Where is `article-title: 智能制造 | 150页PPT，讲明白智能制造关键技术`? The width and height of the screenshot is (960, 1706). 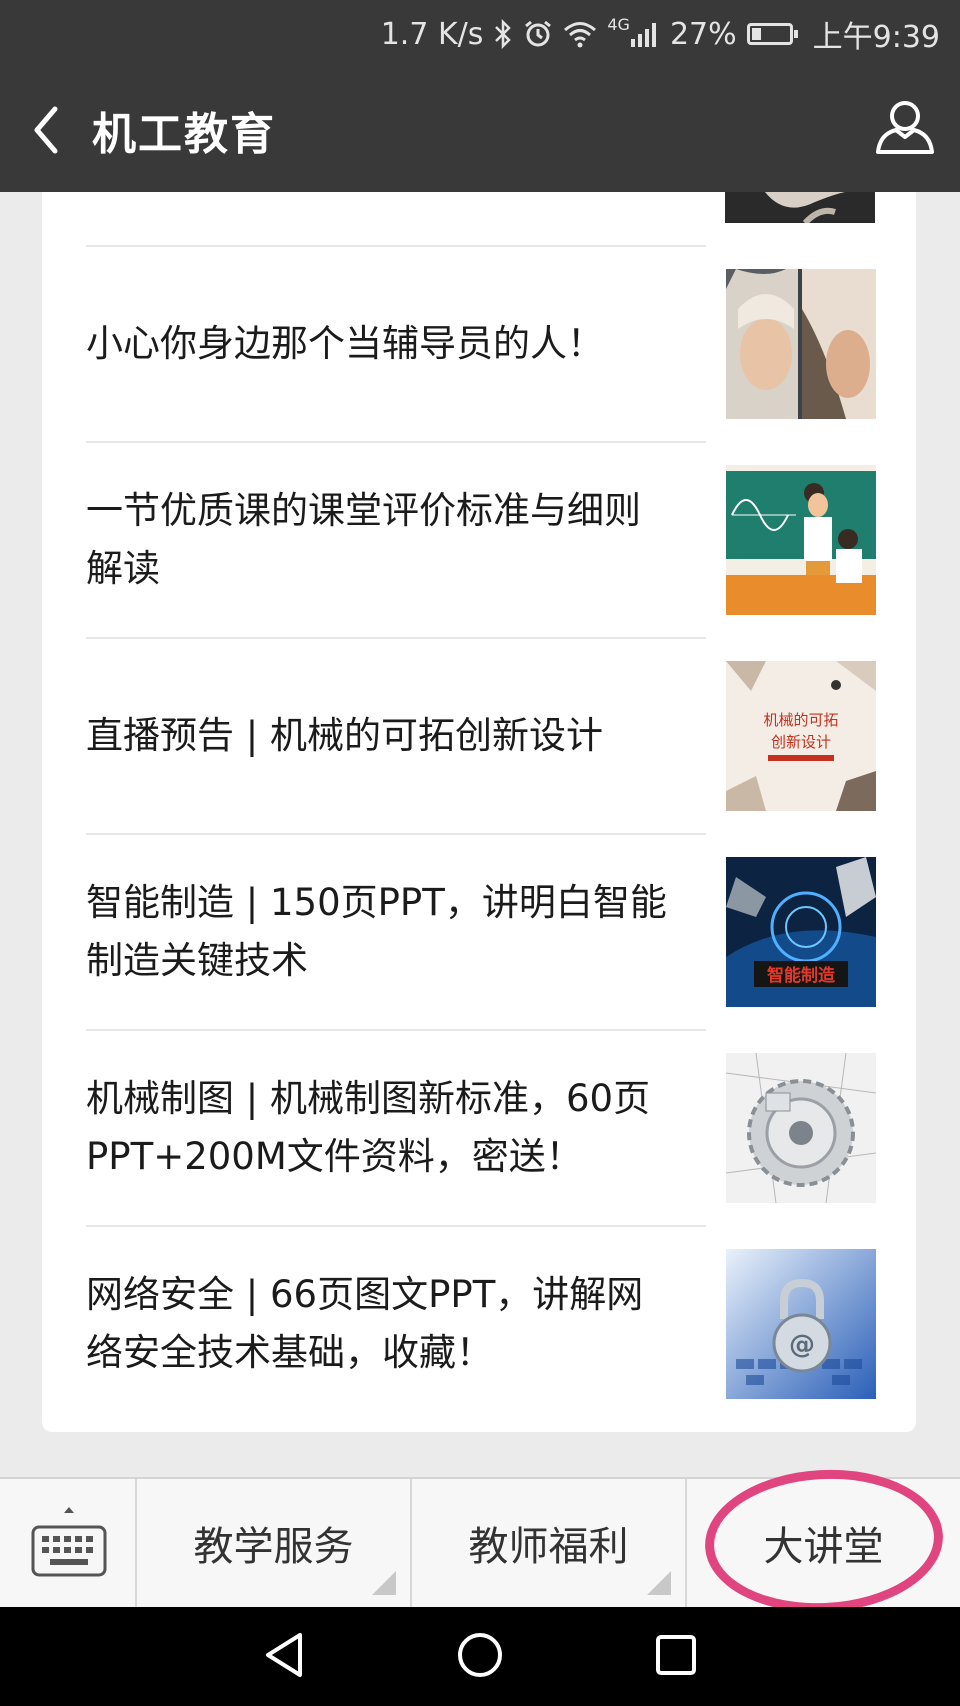 article-title: 智能制造 | 150页PPT，讲明白智能制造关键技术 is located at coordinates (376, 931).